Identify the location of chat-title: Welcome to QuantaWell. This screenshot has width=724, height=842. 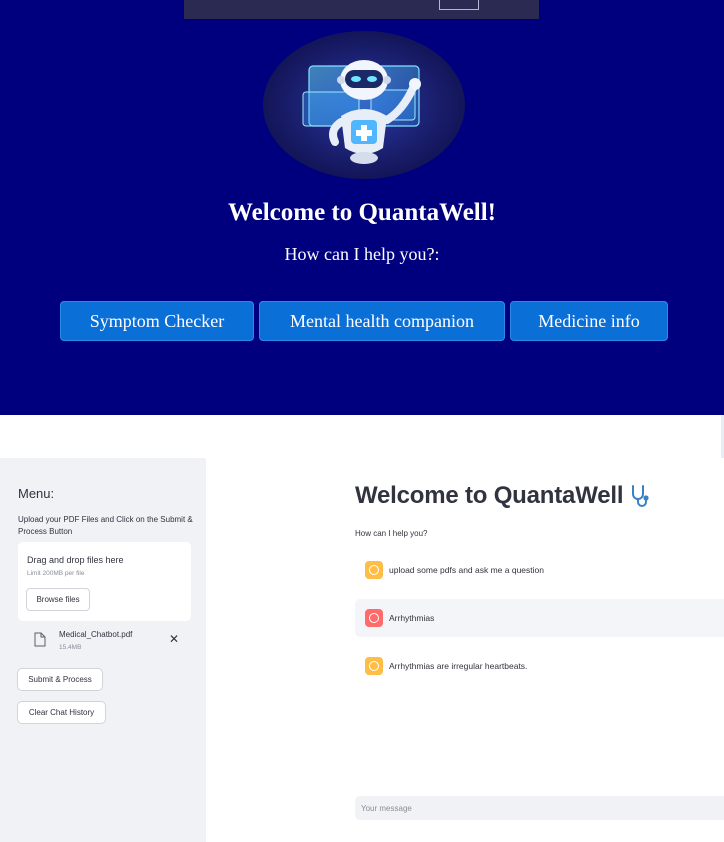
(489, 495).